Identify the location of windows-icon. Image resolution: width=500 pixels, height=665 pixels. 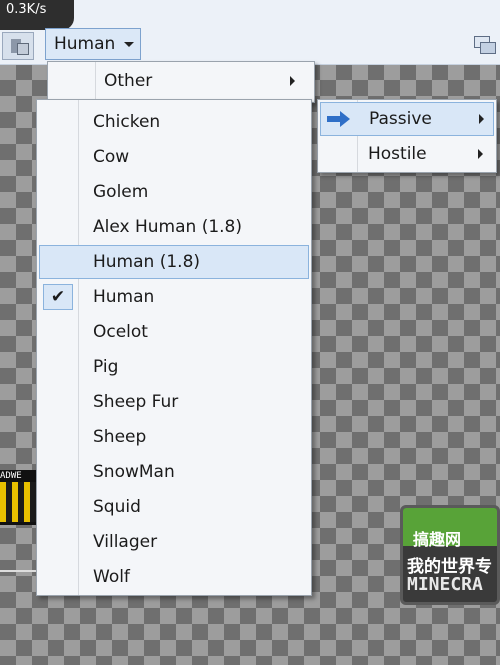
(483, 45).